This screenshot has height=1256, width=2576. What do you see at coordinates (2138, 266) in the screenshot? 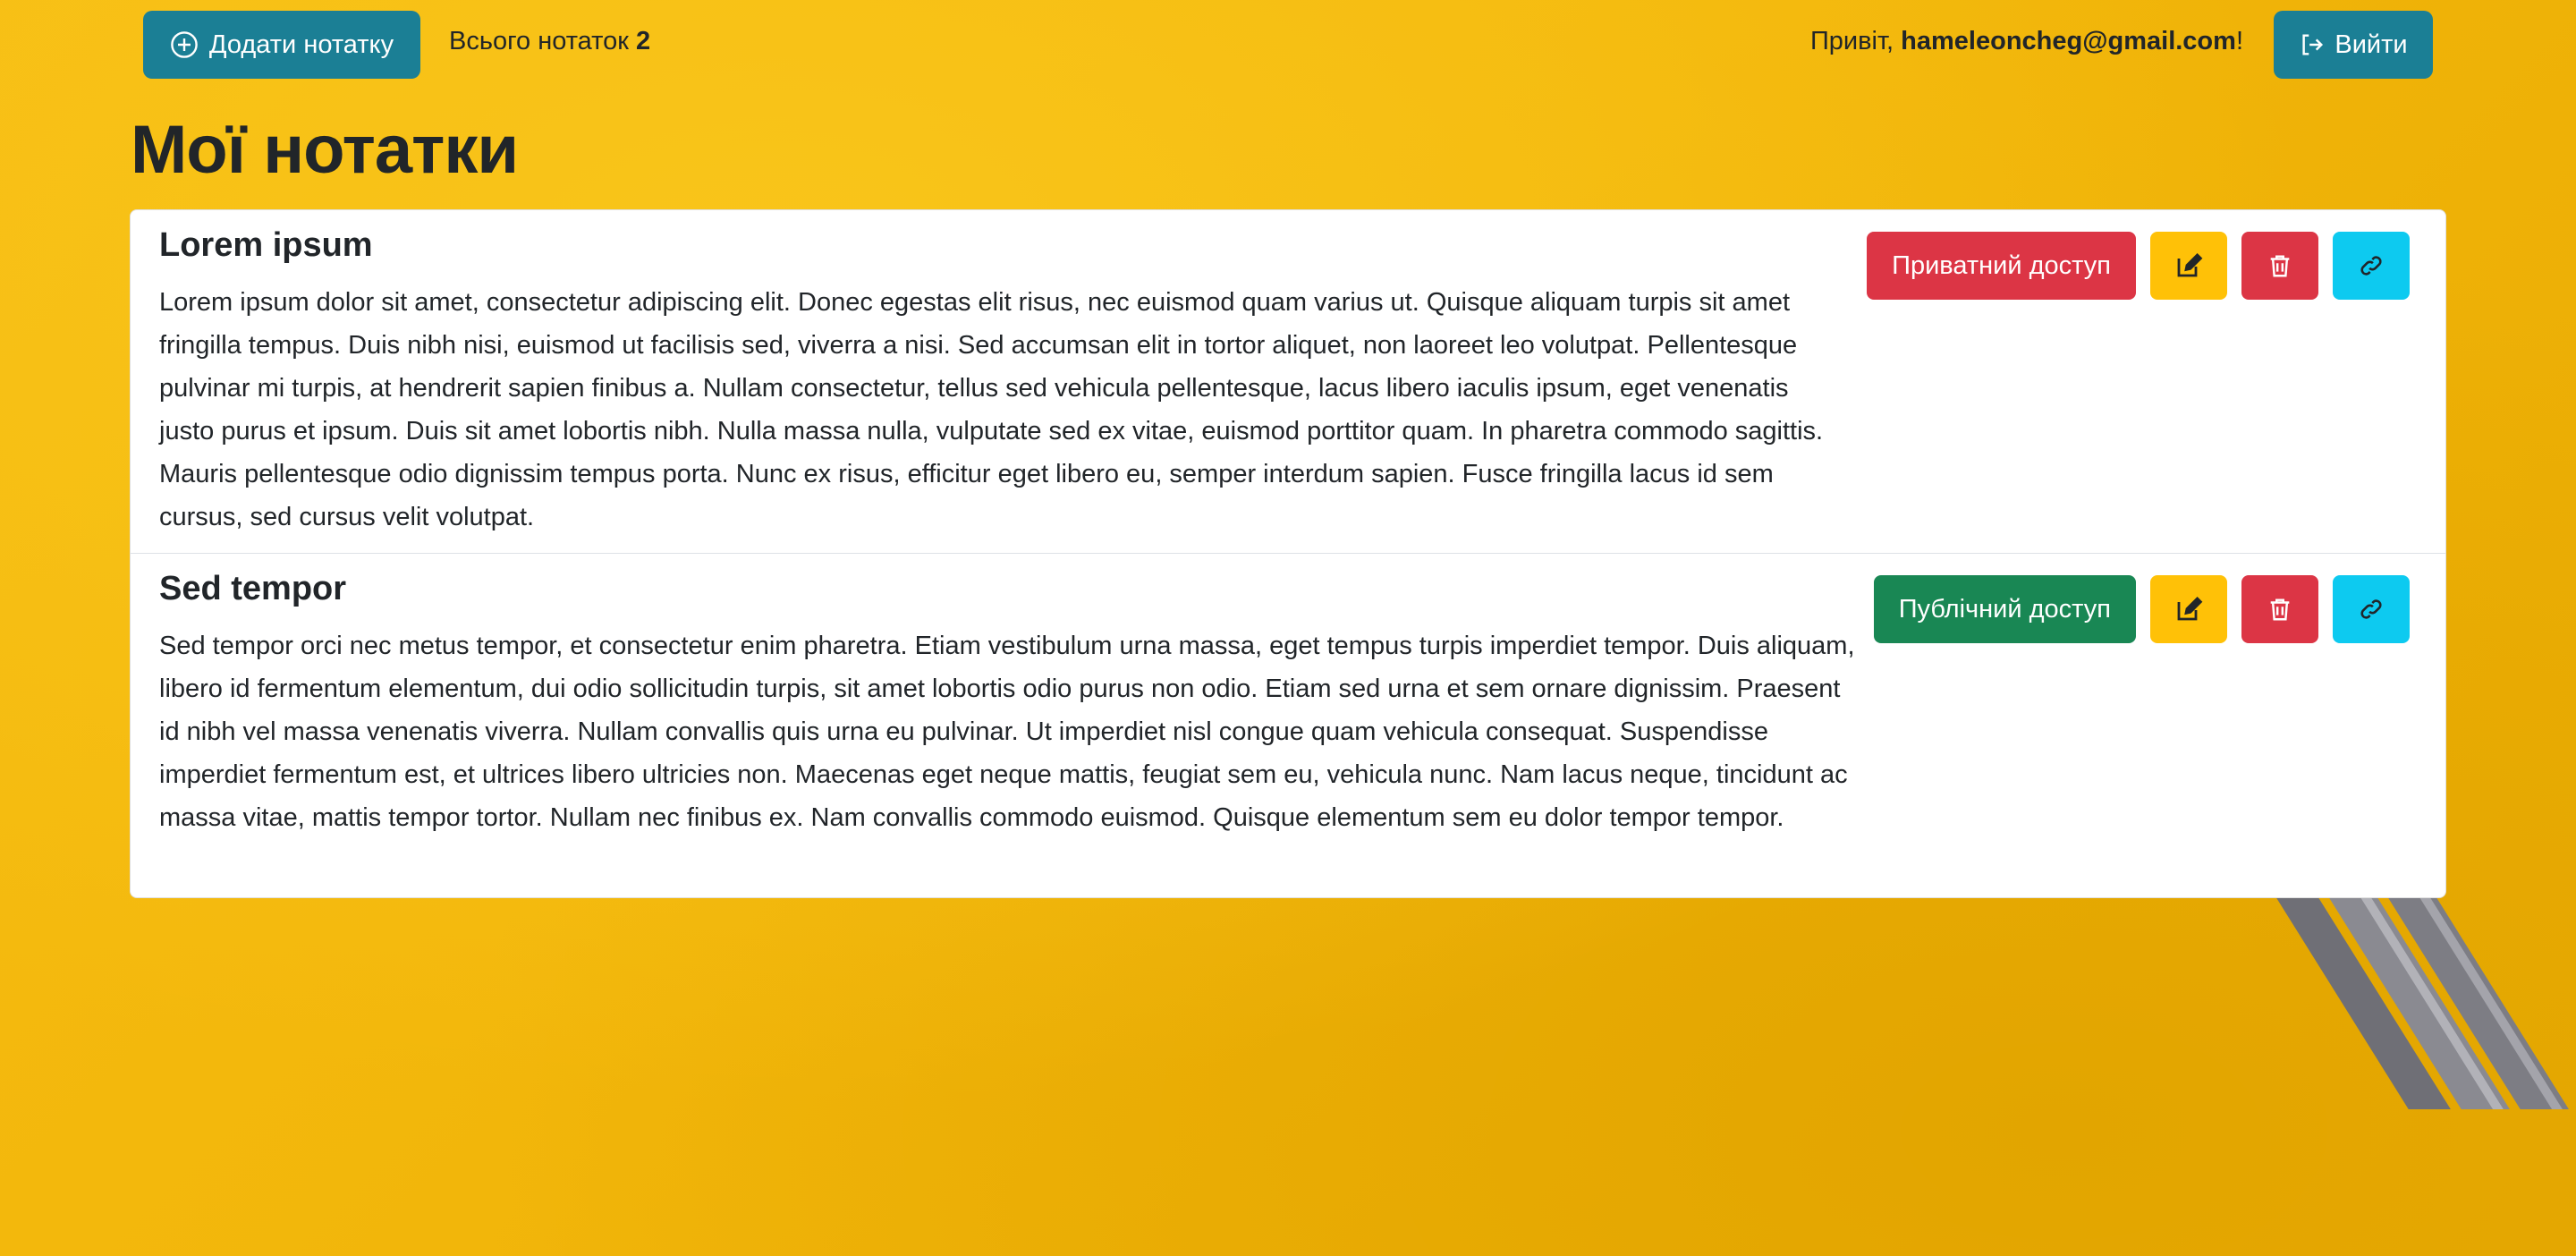
I see `note-actions: Приватний доступ` at bounding box center [2138, 266].